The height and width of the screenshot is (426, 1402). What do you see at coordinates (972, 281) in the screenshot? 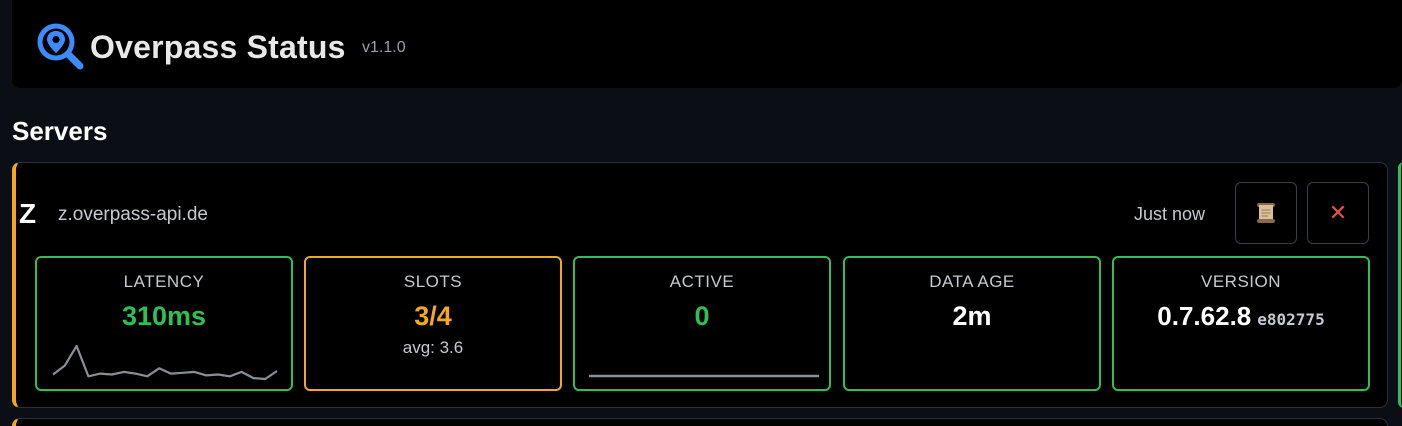
I see `data-age-label: DATA AGE` at bounding box center [972, 281].